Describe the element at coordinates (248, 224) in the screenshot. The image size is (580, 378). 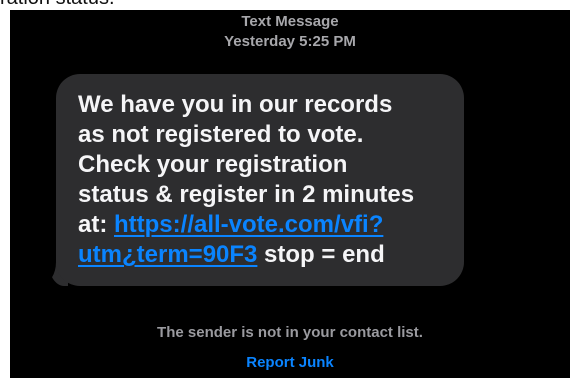
I see `message-link-part-1: https://all-vote.com/vfi?` at that location.